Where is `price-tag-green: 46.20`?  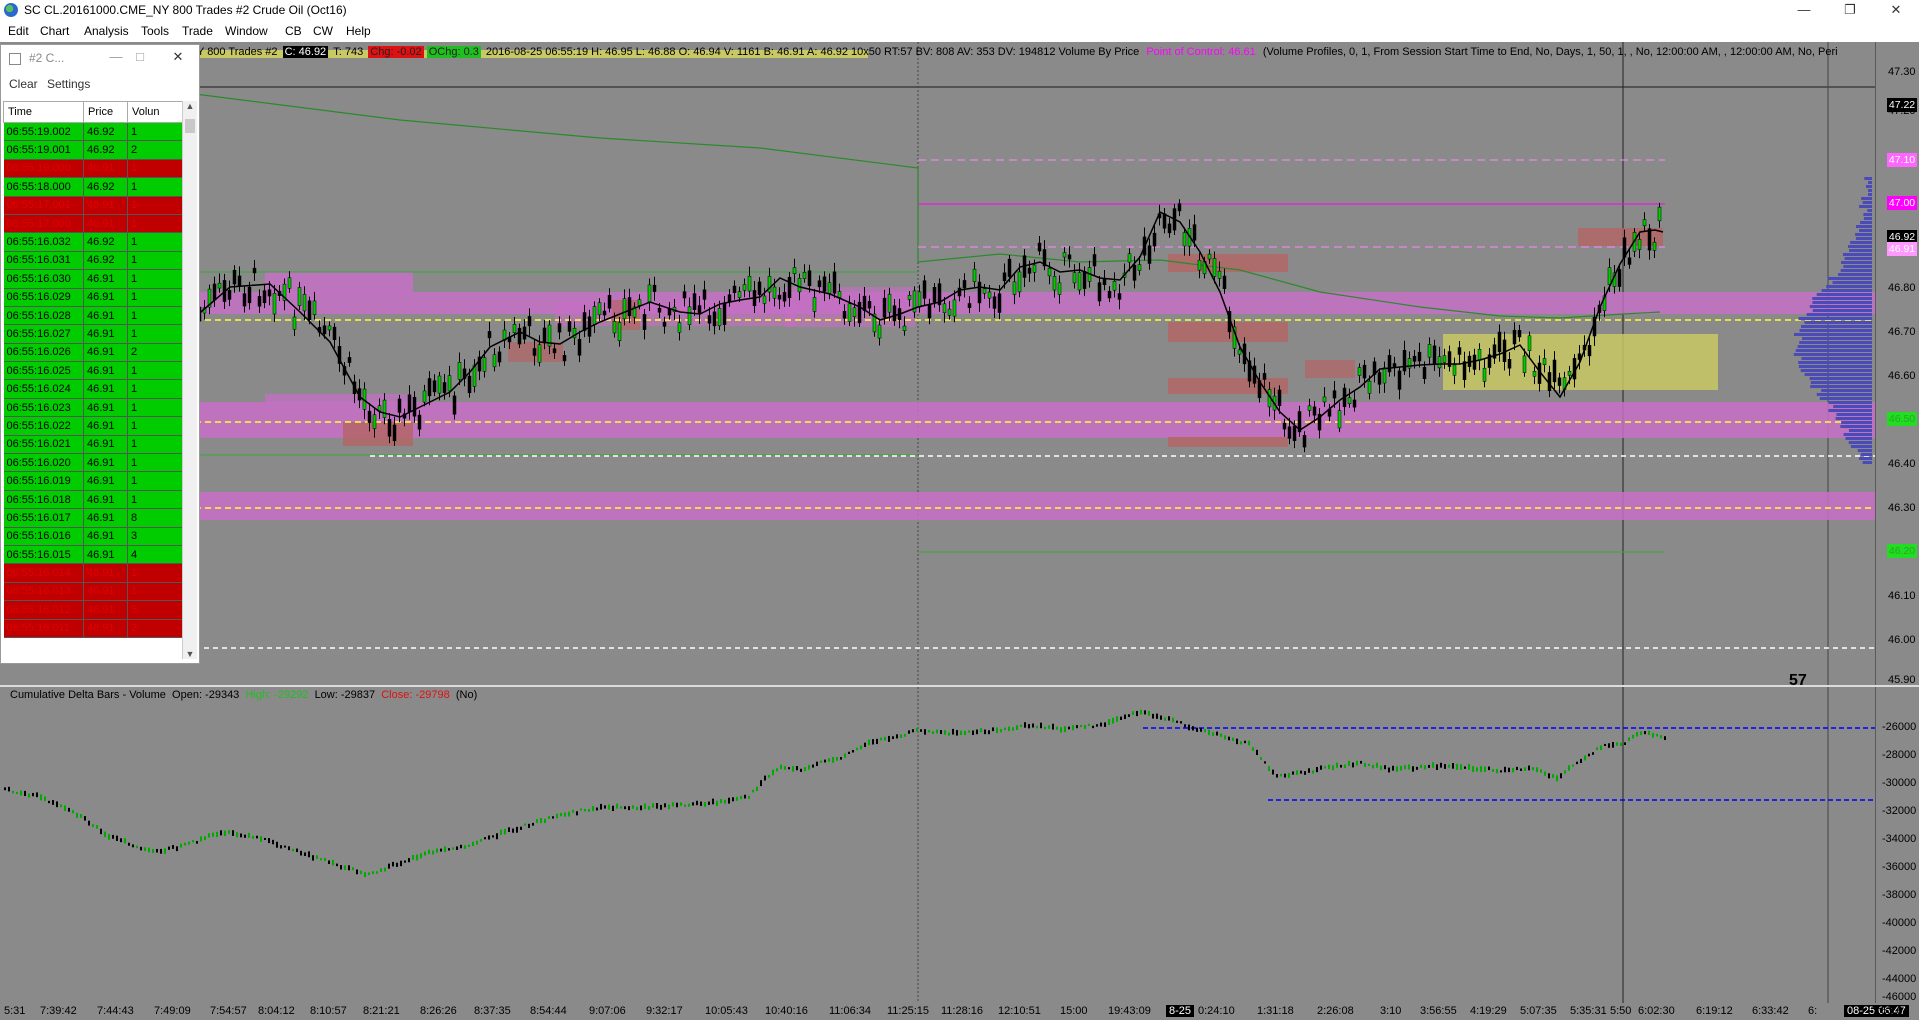 price-tag-green: 46.20 is located at coordinates (1902, 551).